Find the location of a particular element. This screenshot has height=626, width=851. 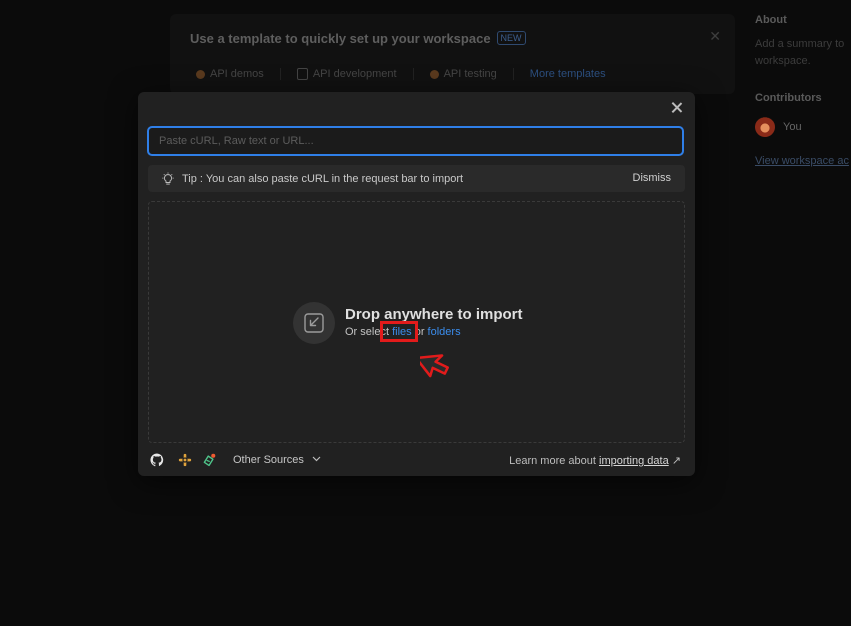

new-badge: NEW is located at coordinates (511, 38).